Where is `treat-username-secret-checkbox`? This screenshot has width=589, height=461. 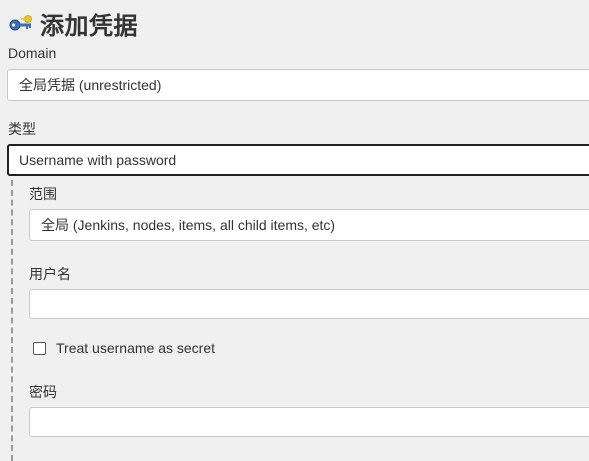
treat-username-secret-checkbox is located at coordinates (39, 348).